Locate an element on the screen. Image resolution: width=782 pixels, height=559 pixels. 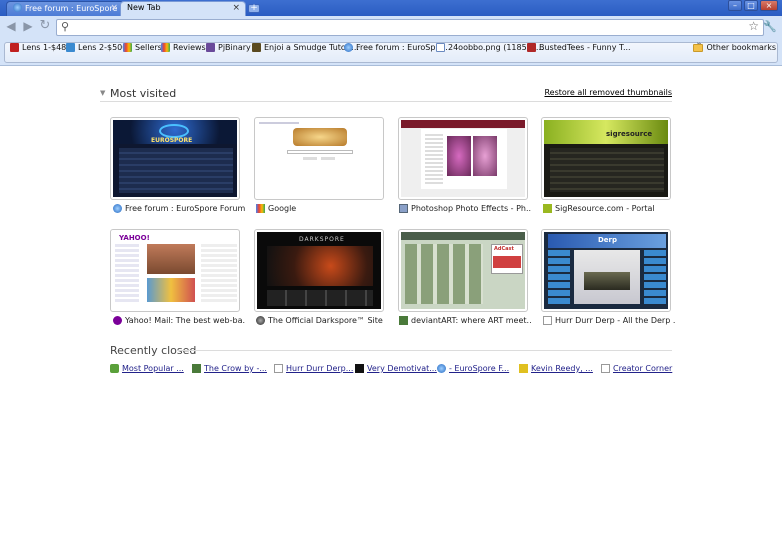
bookmark-item: Lens 1-$480 is located at coordinates (40, 47).